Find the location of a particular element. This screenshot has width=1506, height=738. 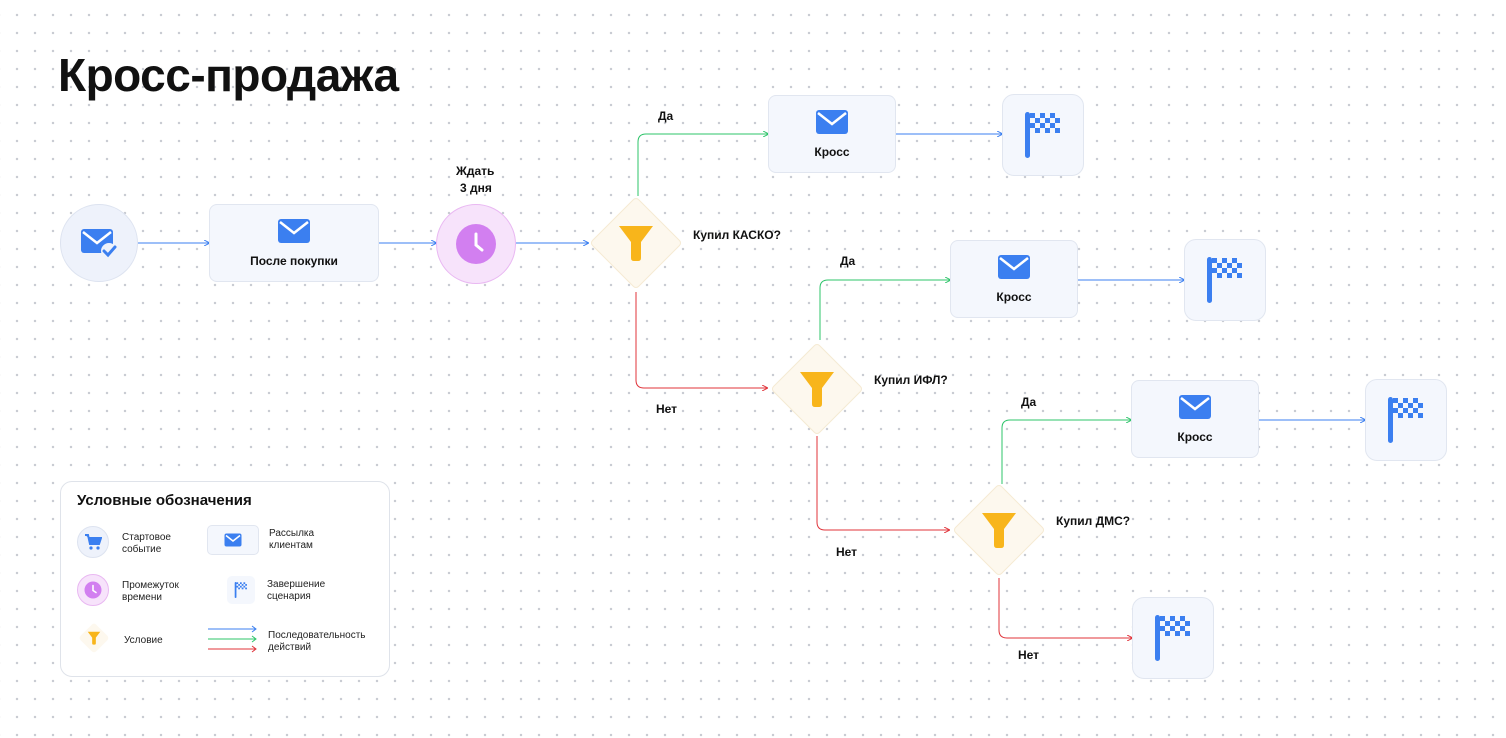

start-event-node is located at coordinates (99, 243).